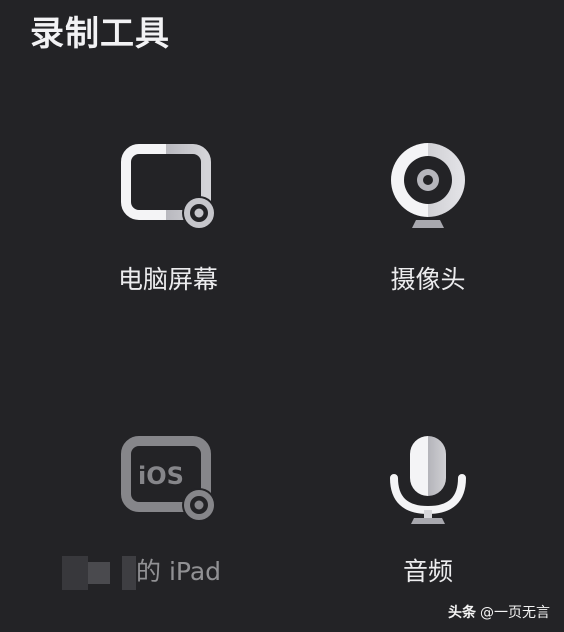 The image size is (564, 632). I want to click on page-title: 录制工具, so click(100, 34).